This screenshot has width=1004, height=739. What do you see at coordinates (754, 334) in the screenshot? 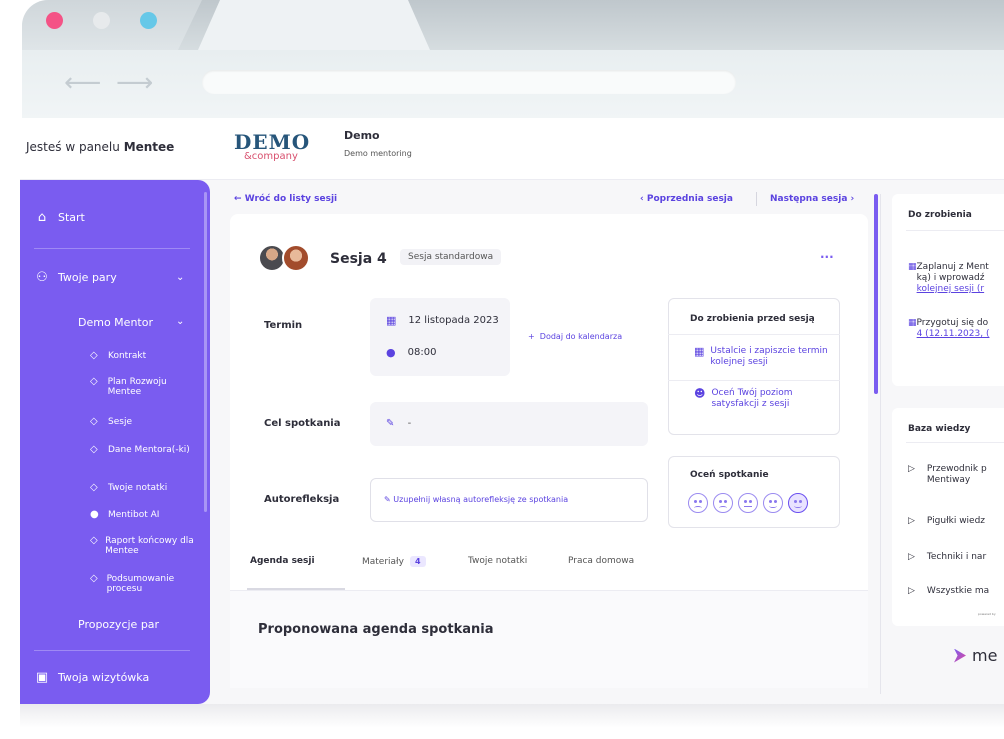
I see `card-divider` at bounding box center [754, 334].